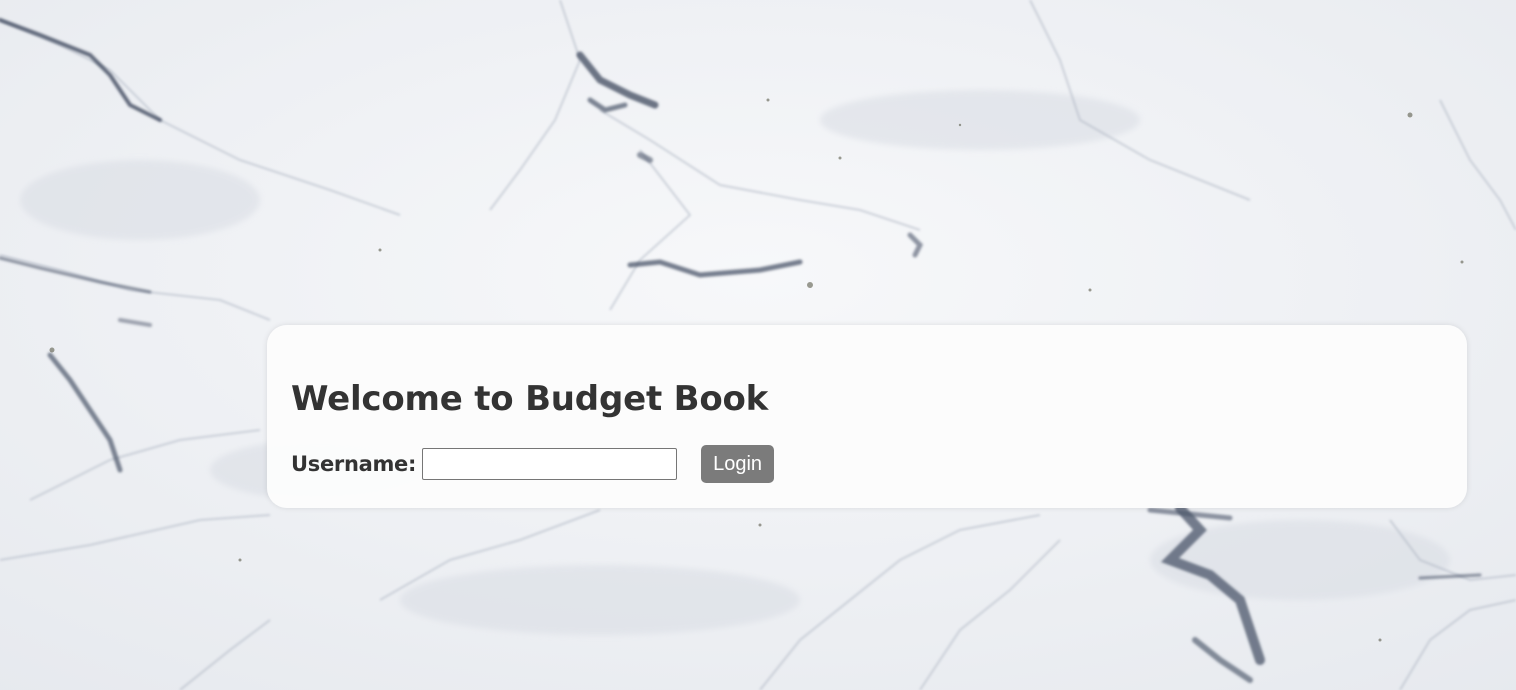 The image size is (1516, 690). What do you see at coordinates (354, 464) in the screenshot?
I see `username-label: Username:` at bounding box center [354, 464].